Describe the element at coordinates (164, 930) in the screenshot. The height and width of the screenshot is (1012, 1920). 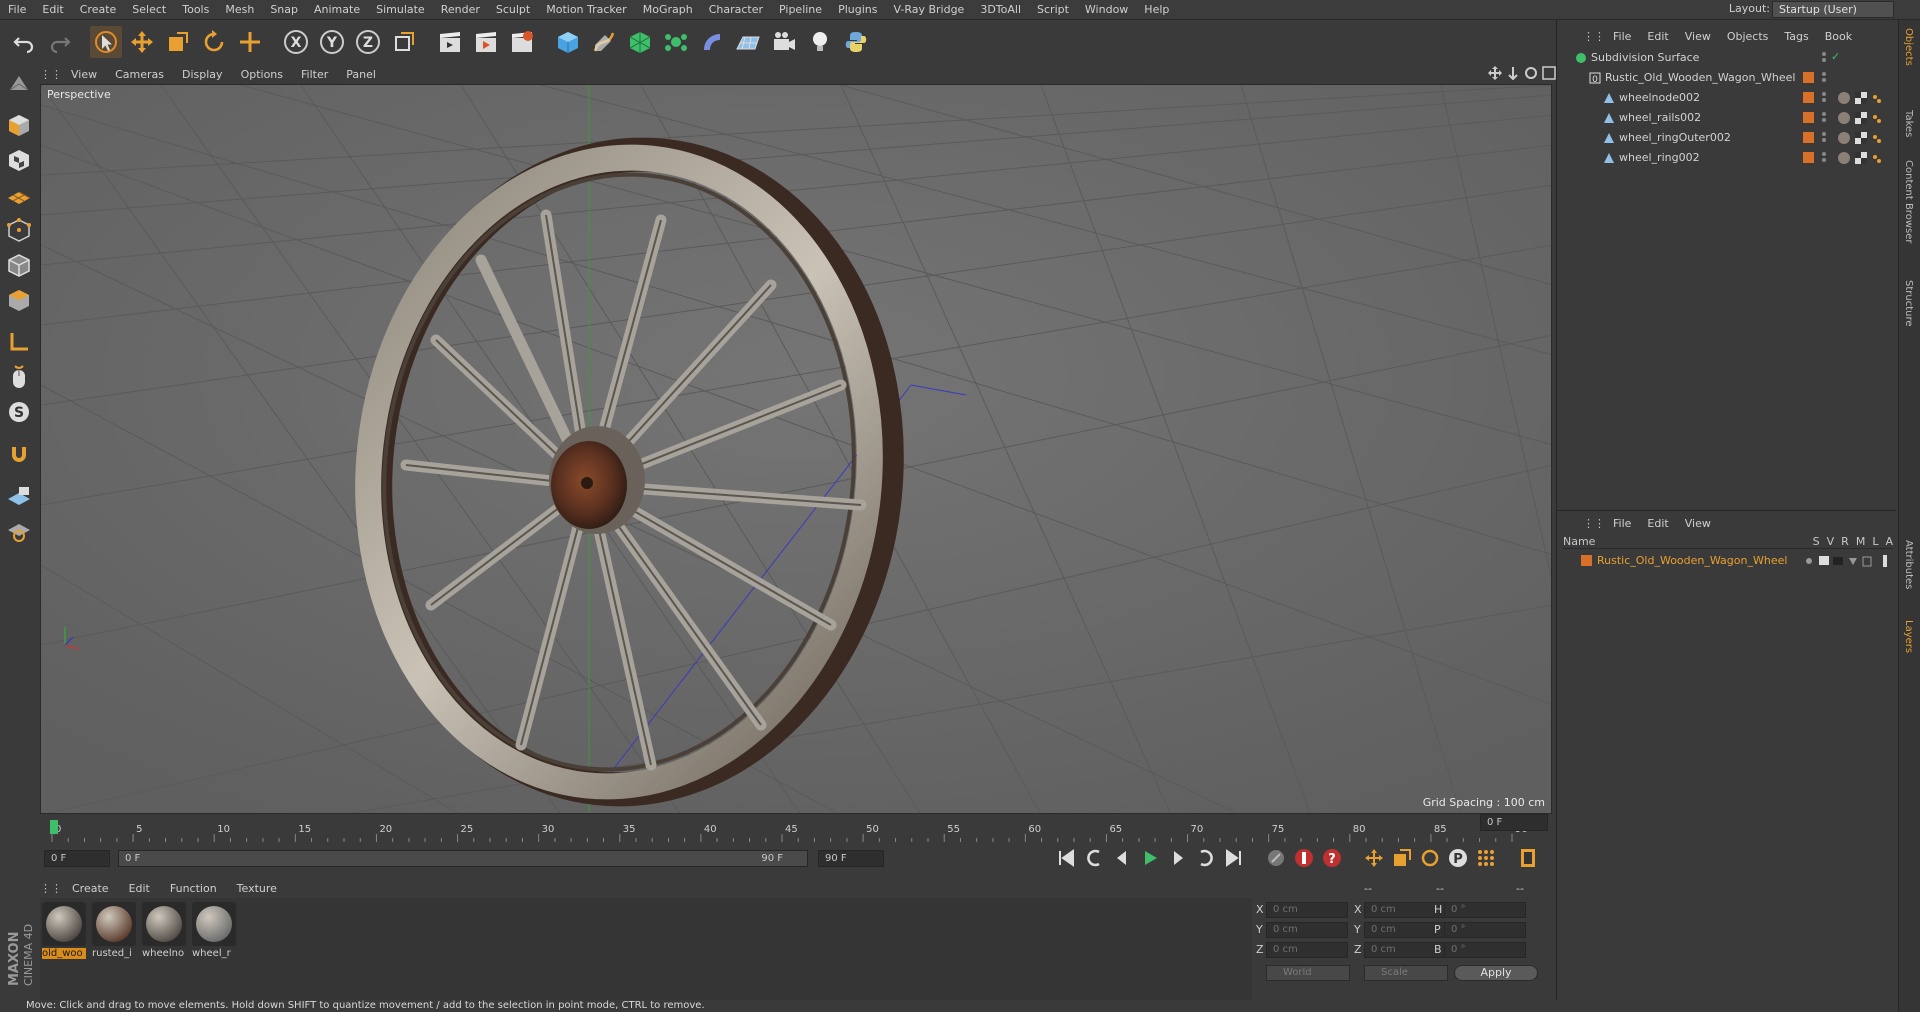
I see `material-swatch: wheelno` at that location.